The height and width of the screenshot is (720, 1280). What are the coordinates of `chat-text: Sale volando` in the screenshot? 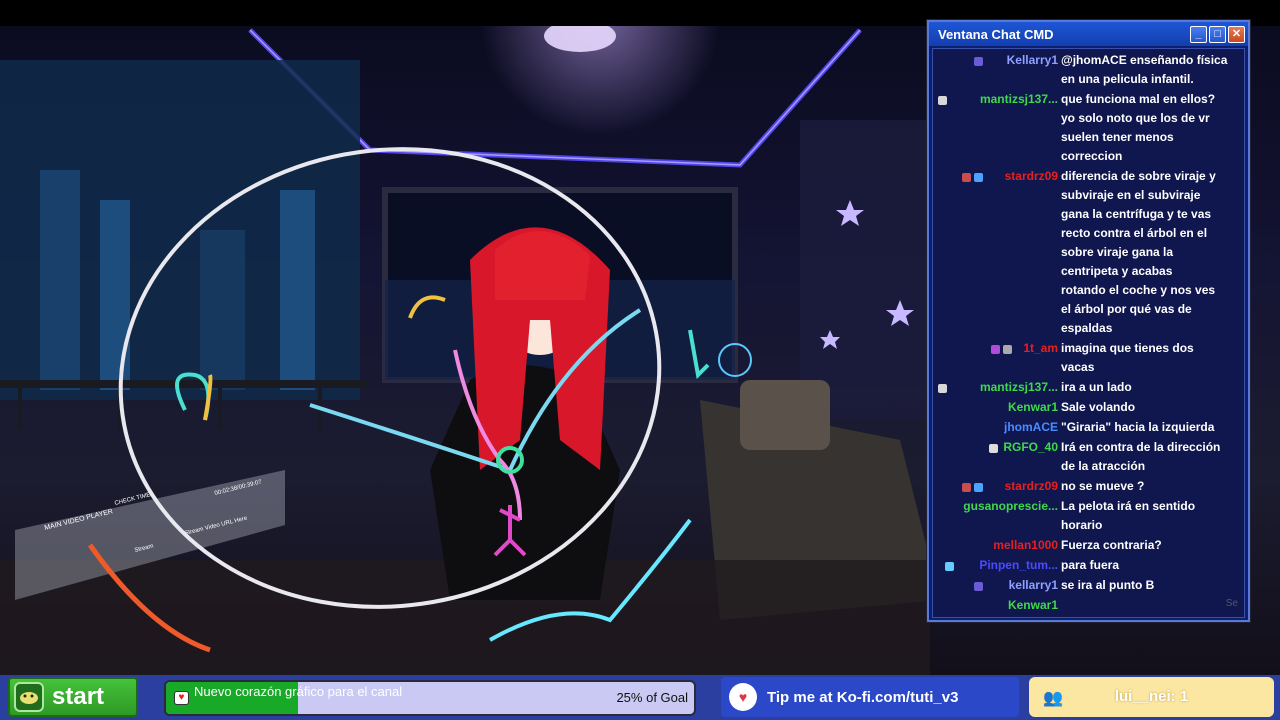 It's located at (1098, 407).